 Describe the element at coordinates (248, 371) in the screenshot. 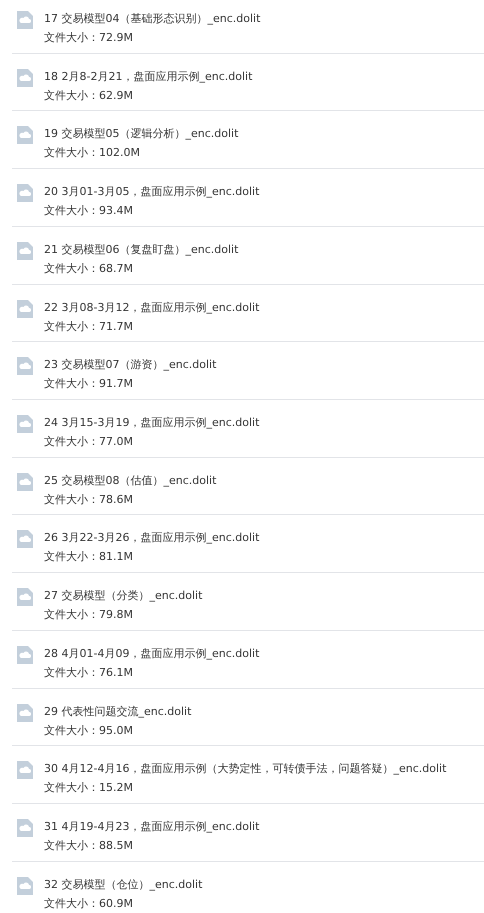

I see `file-row: 23 交易模型07（游资）_enc.dolit 文件大小：91.7M` at that location.